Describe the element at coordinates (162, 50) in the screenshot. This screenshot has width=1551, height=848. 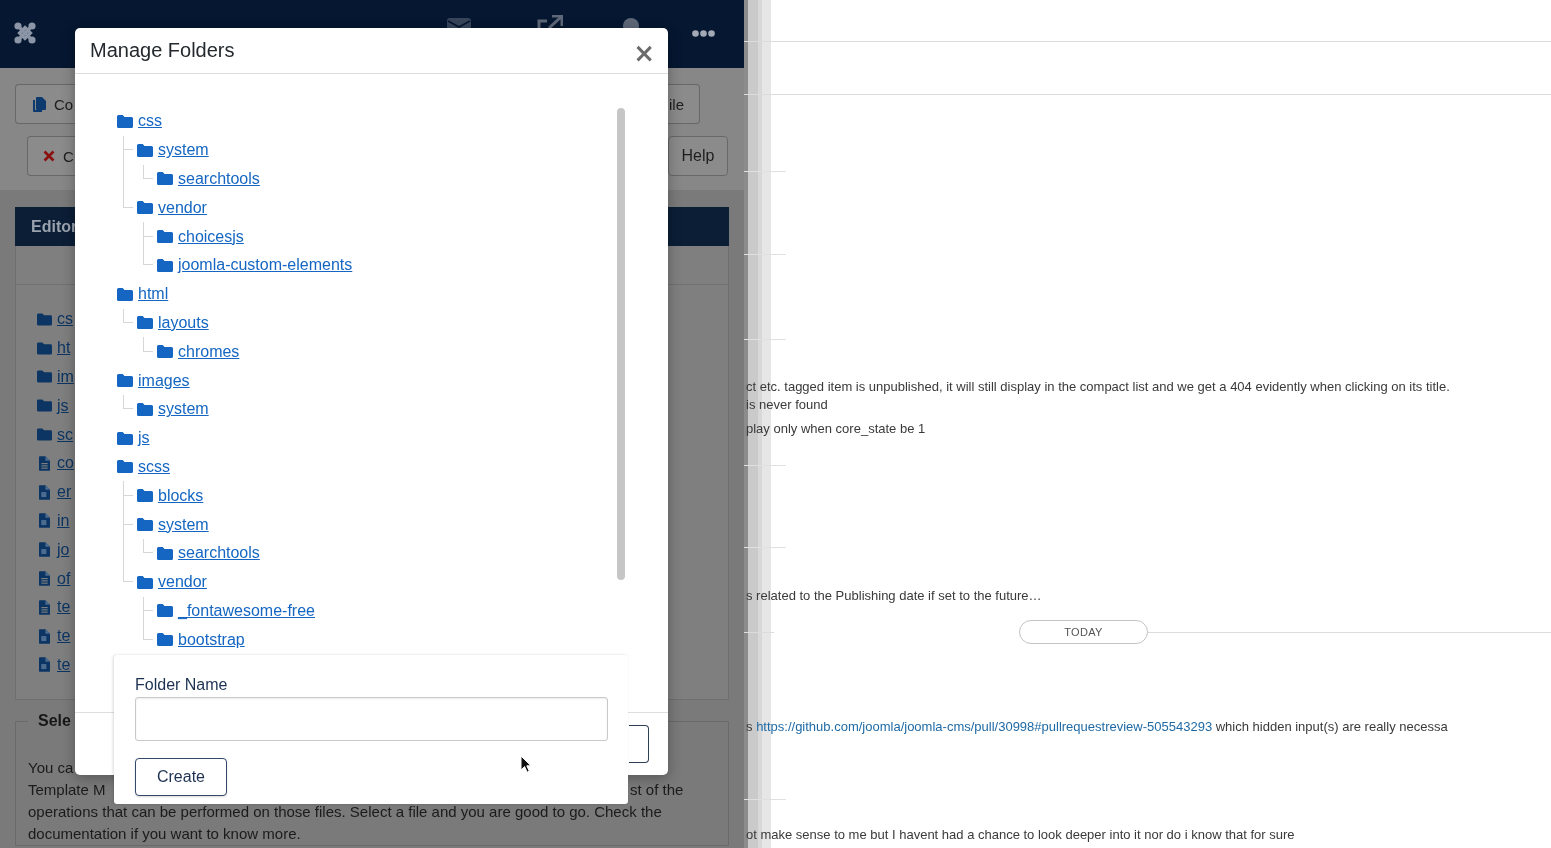
I see `modal-title: Manage Folders` at that location.